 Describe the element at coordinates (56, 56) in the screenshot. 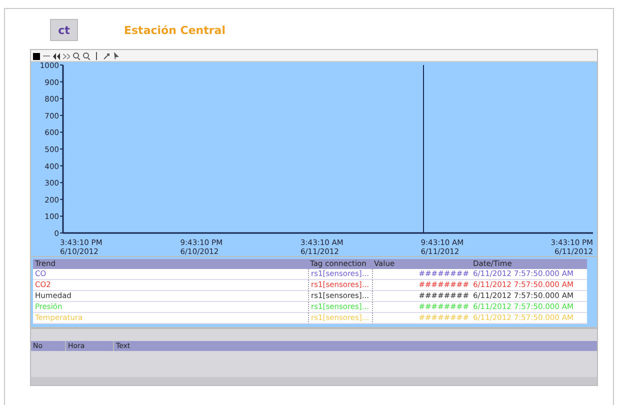

I see `rewind-icon` at that location.